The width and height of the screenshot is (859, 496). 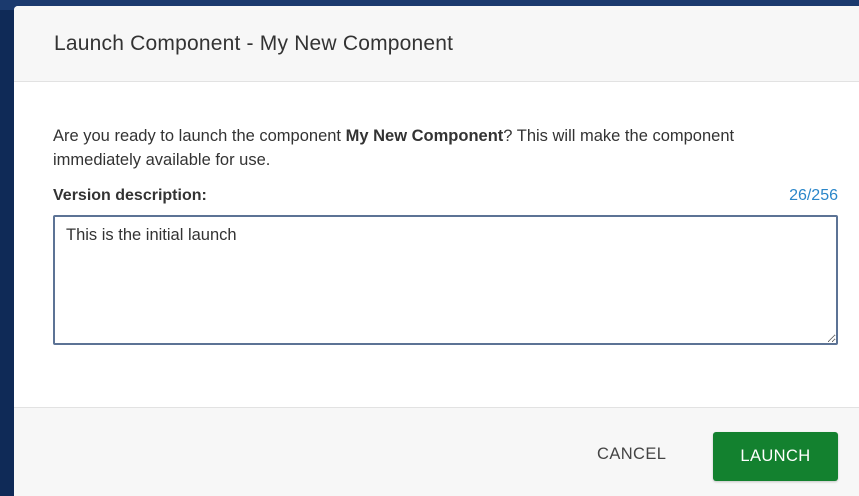 I want to click on dialog-title: Launch Component - My New Component, so click(x=254, y=43).